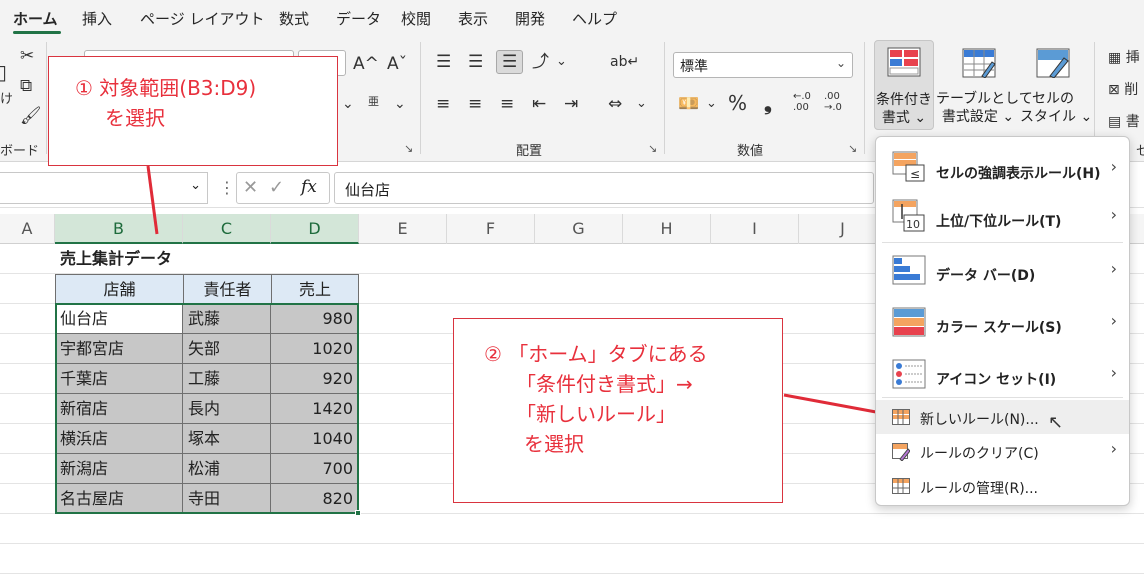 This screenshot has height=574, width=1144. I want to click on color-scale-icon, so click(909, 322).